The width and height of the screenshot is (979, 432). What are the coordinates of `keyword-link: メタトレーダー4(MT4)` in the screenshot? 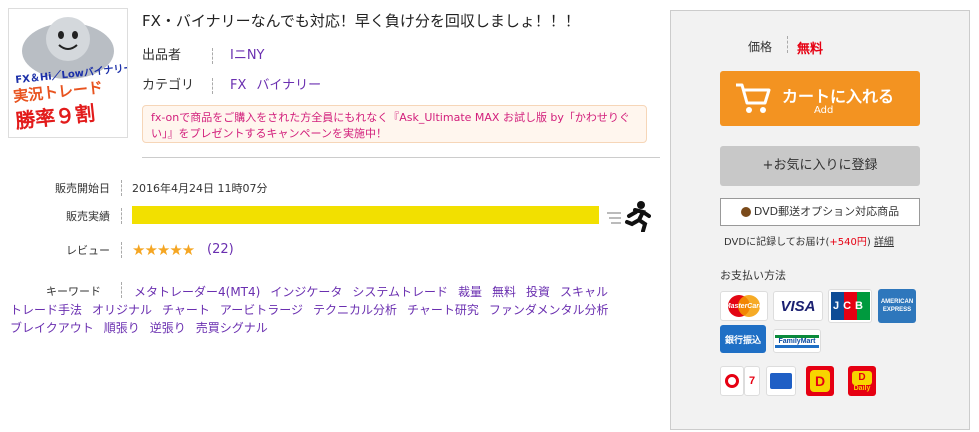 It's located at (197, 292).